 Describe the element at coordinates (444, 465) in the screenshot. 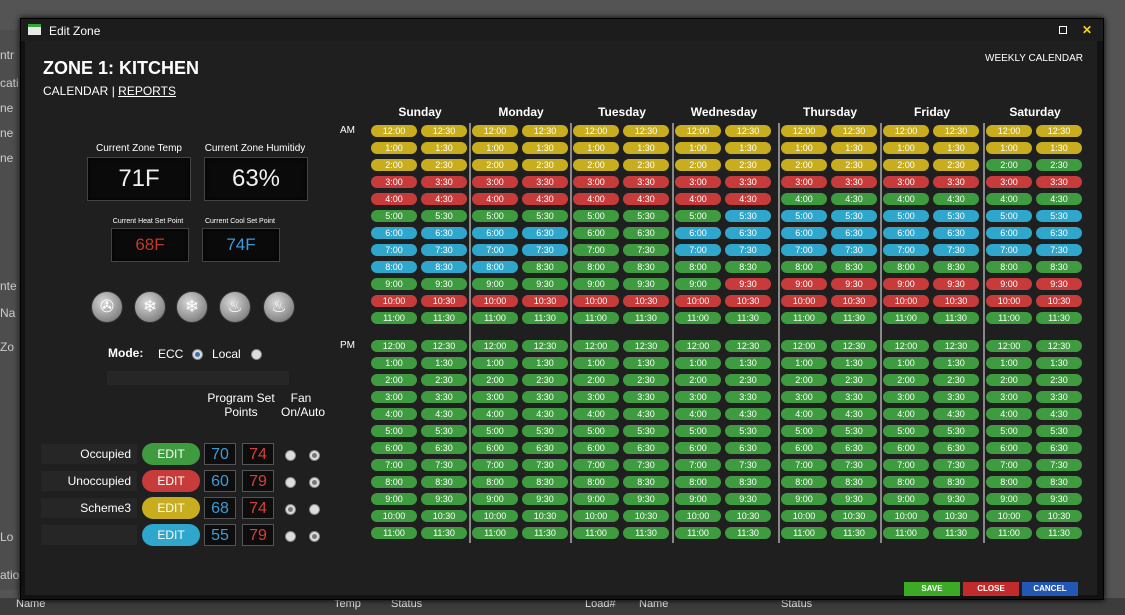

I see `time-slot: 7:30` at that location.